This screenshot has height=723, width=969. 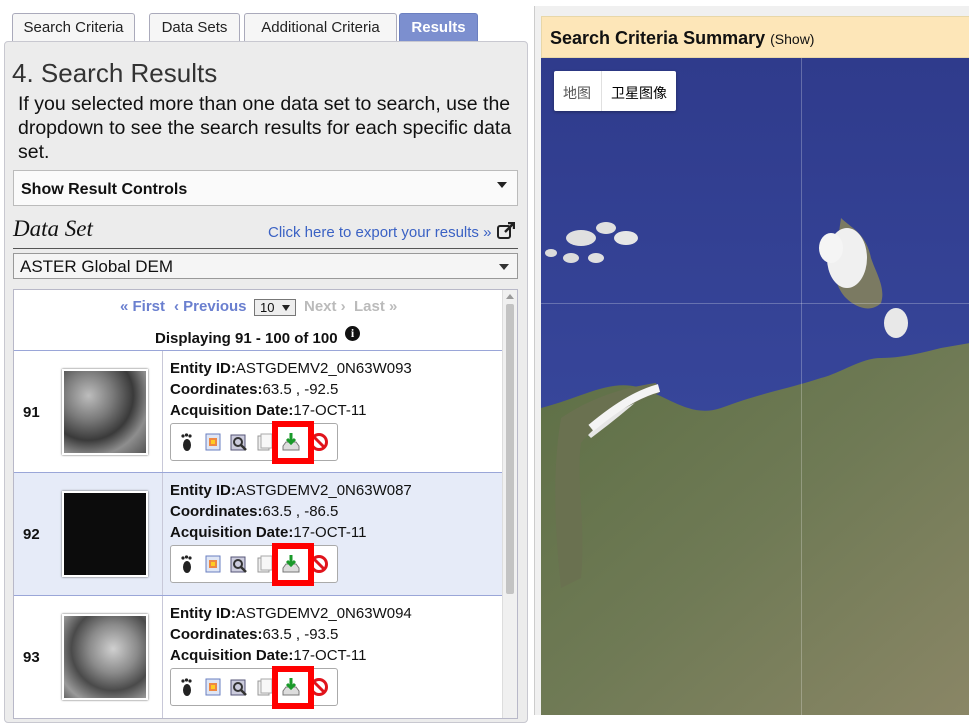 I want to click on coordinates: Coordinates:63.5 , -93.5, so click(x=254, y=634).